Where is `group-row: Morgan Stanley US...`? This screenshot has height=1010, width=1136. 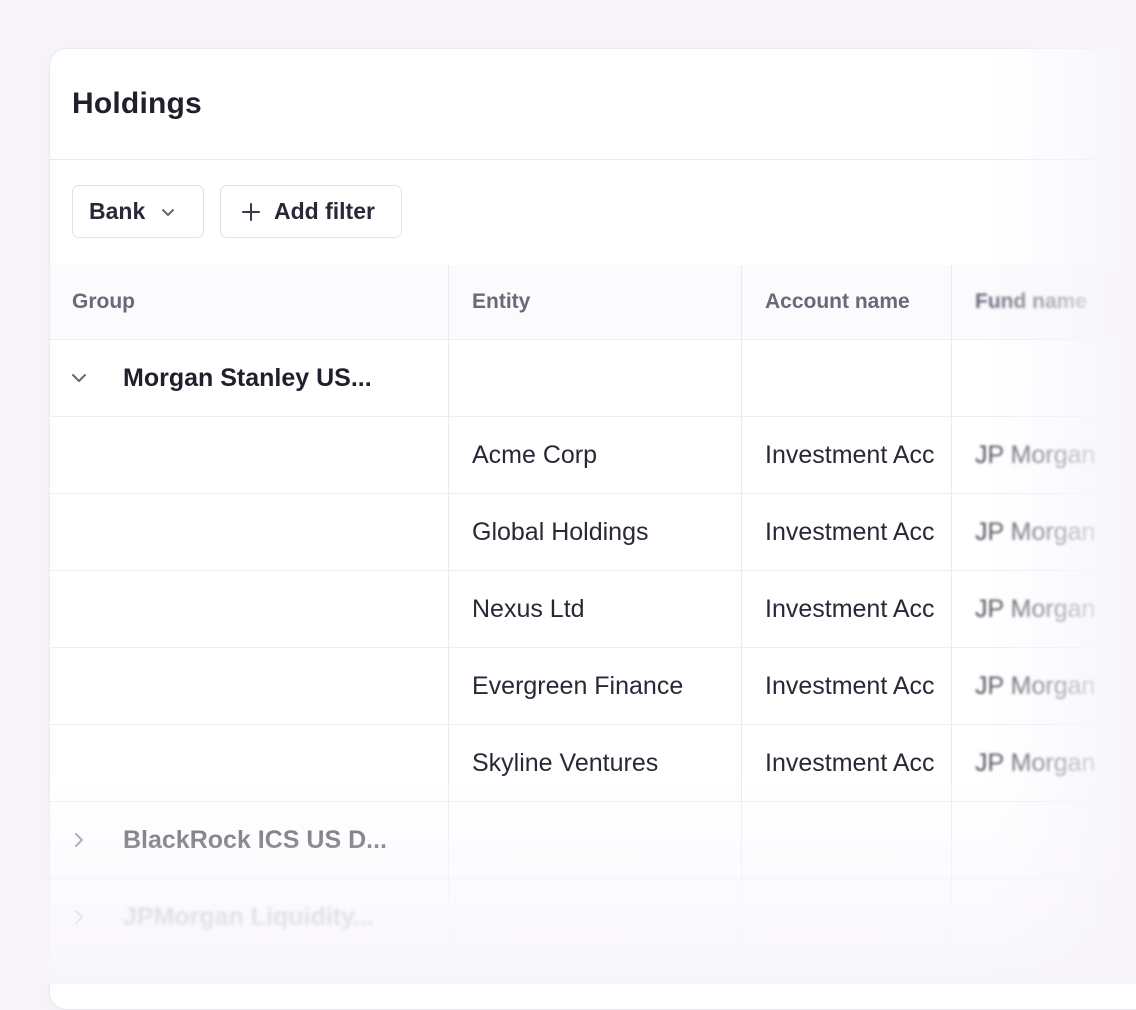
group-row: Morgan Stanley US... is located at coordinates (593, 378).